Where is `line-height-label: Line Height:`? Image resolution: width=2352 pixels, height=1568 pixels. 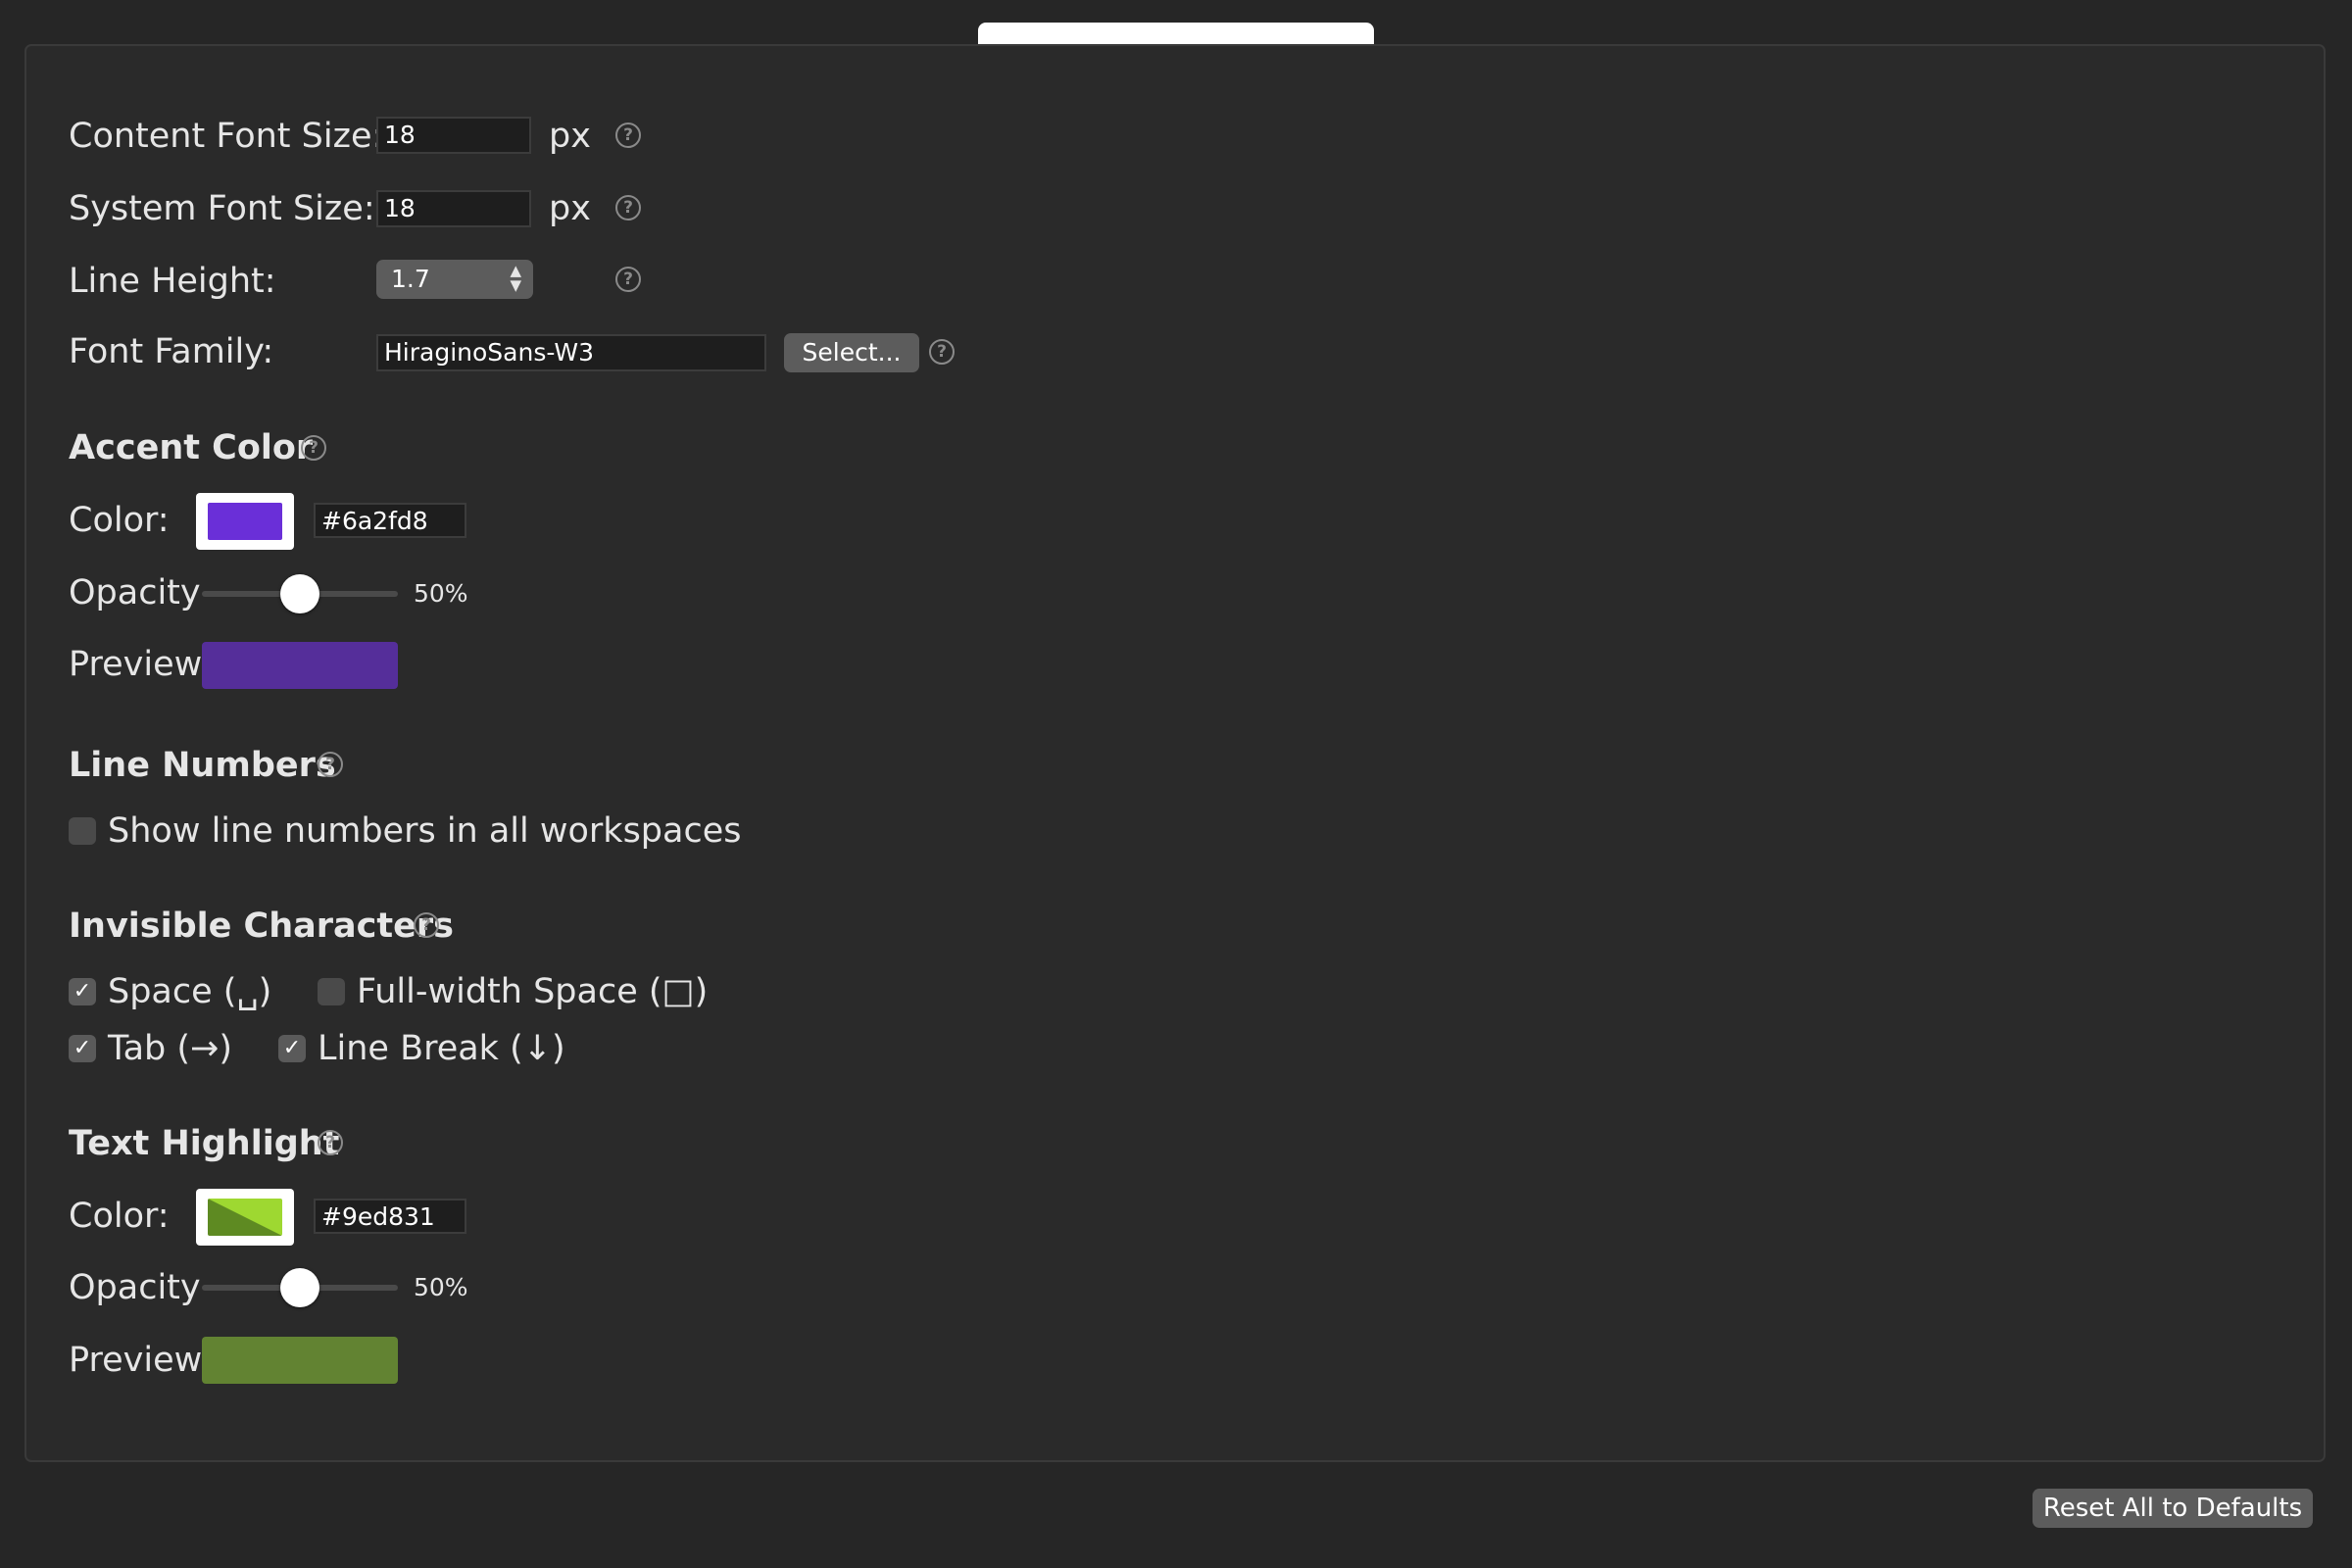
line-height-label: Line Height: is located at coordinates (172, 281).